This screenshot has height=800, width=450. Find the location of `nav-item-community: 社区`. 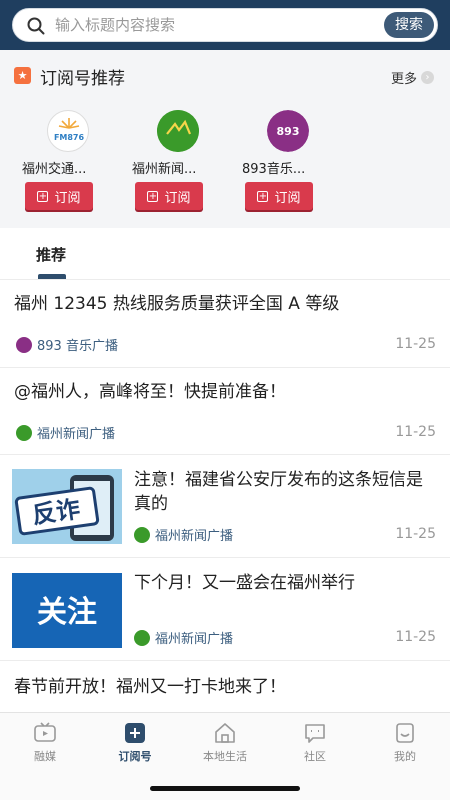

nav-item-community: 社区 is located at coordinates (315, 742).